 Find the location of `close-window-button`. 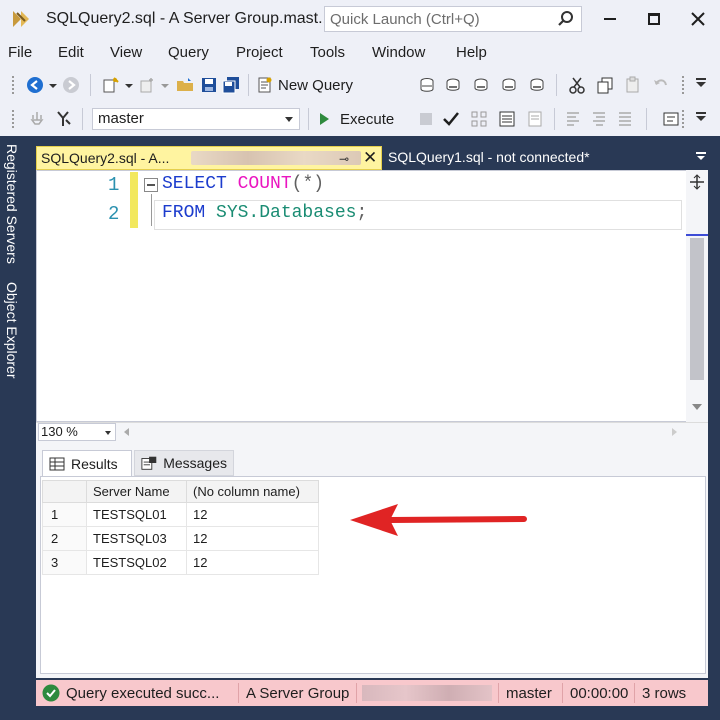

close-window-button is located at coordinates (698, 19).